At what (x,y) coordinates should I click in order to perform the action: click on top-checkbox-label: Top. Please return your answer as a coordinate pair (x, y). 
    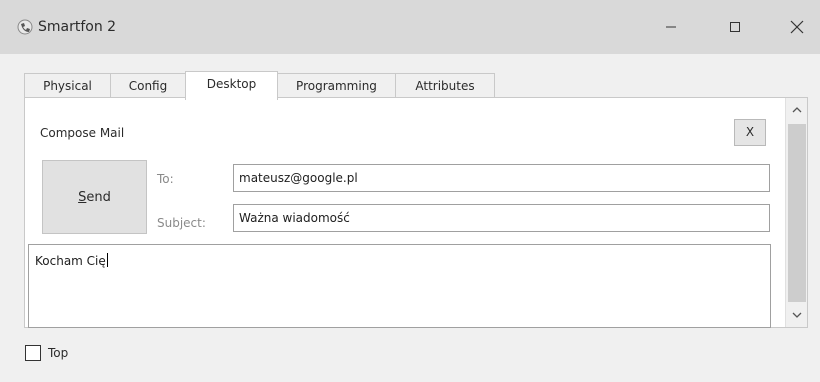
    Looking at the image, I should click on (58, 353).